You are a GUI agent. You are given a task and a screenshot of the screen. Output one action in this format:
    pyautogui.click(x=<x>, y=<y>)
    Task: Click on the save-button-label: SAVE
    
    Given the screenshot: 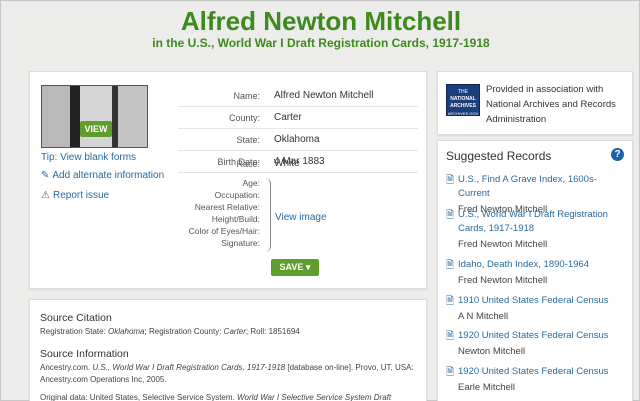 What is the action you would take?
    pyautogui.click(x=291, y=267)
    